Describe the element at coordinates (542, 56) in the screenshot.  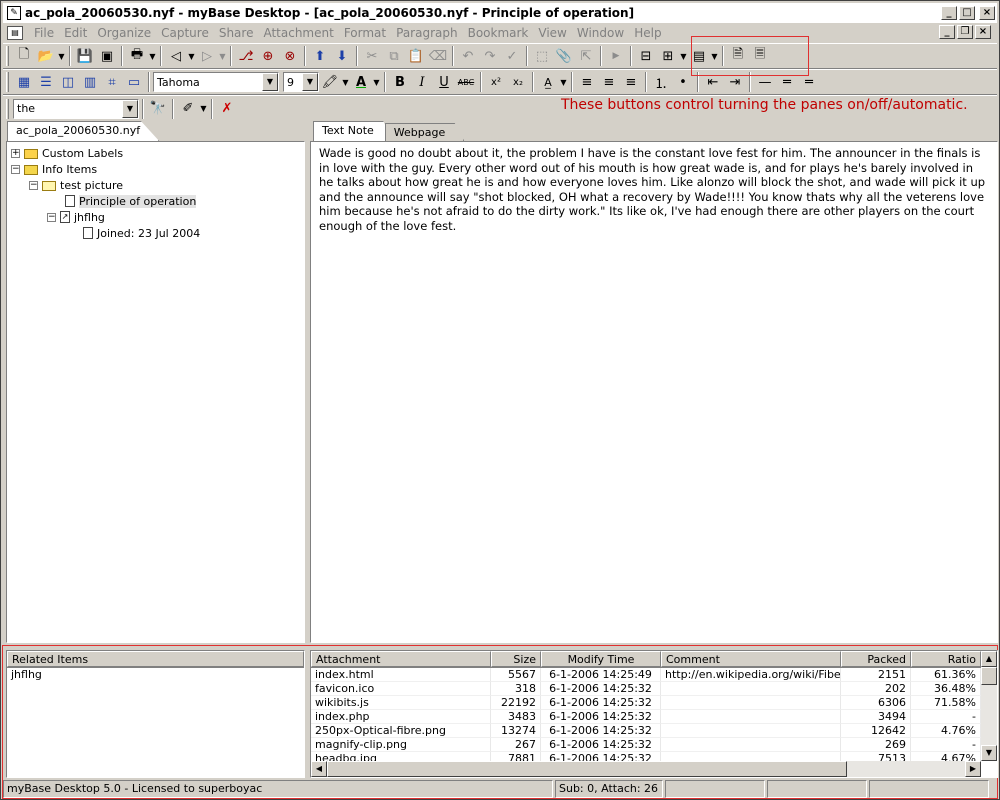
I see `link-icon: ⬚` at that location.